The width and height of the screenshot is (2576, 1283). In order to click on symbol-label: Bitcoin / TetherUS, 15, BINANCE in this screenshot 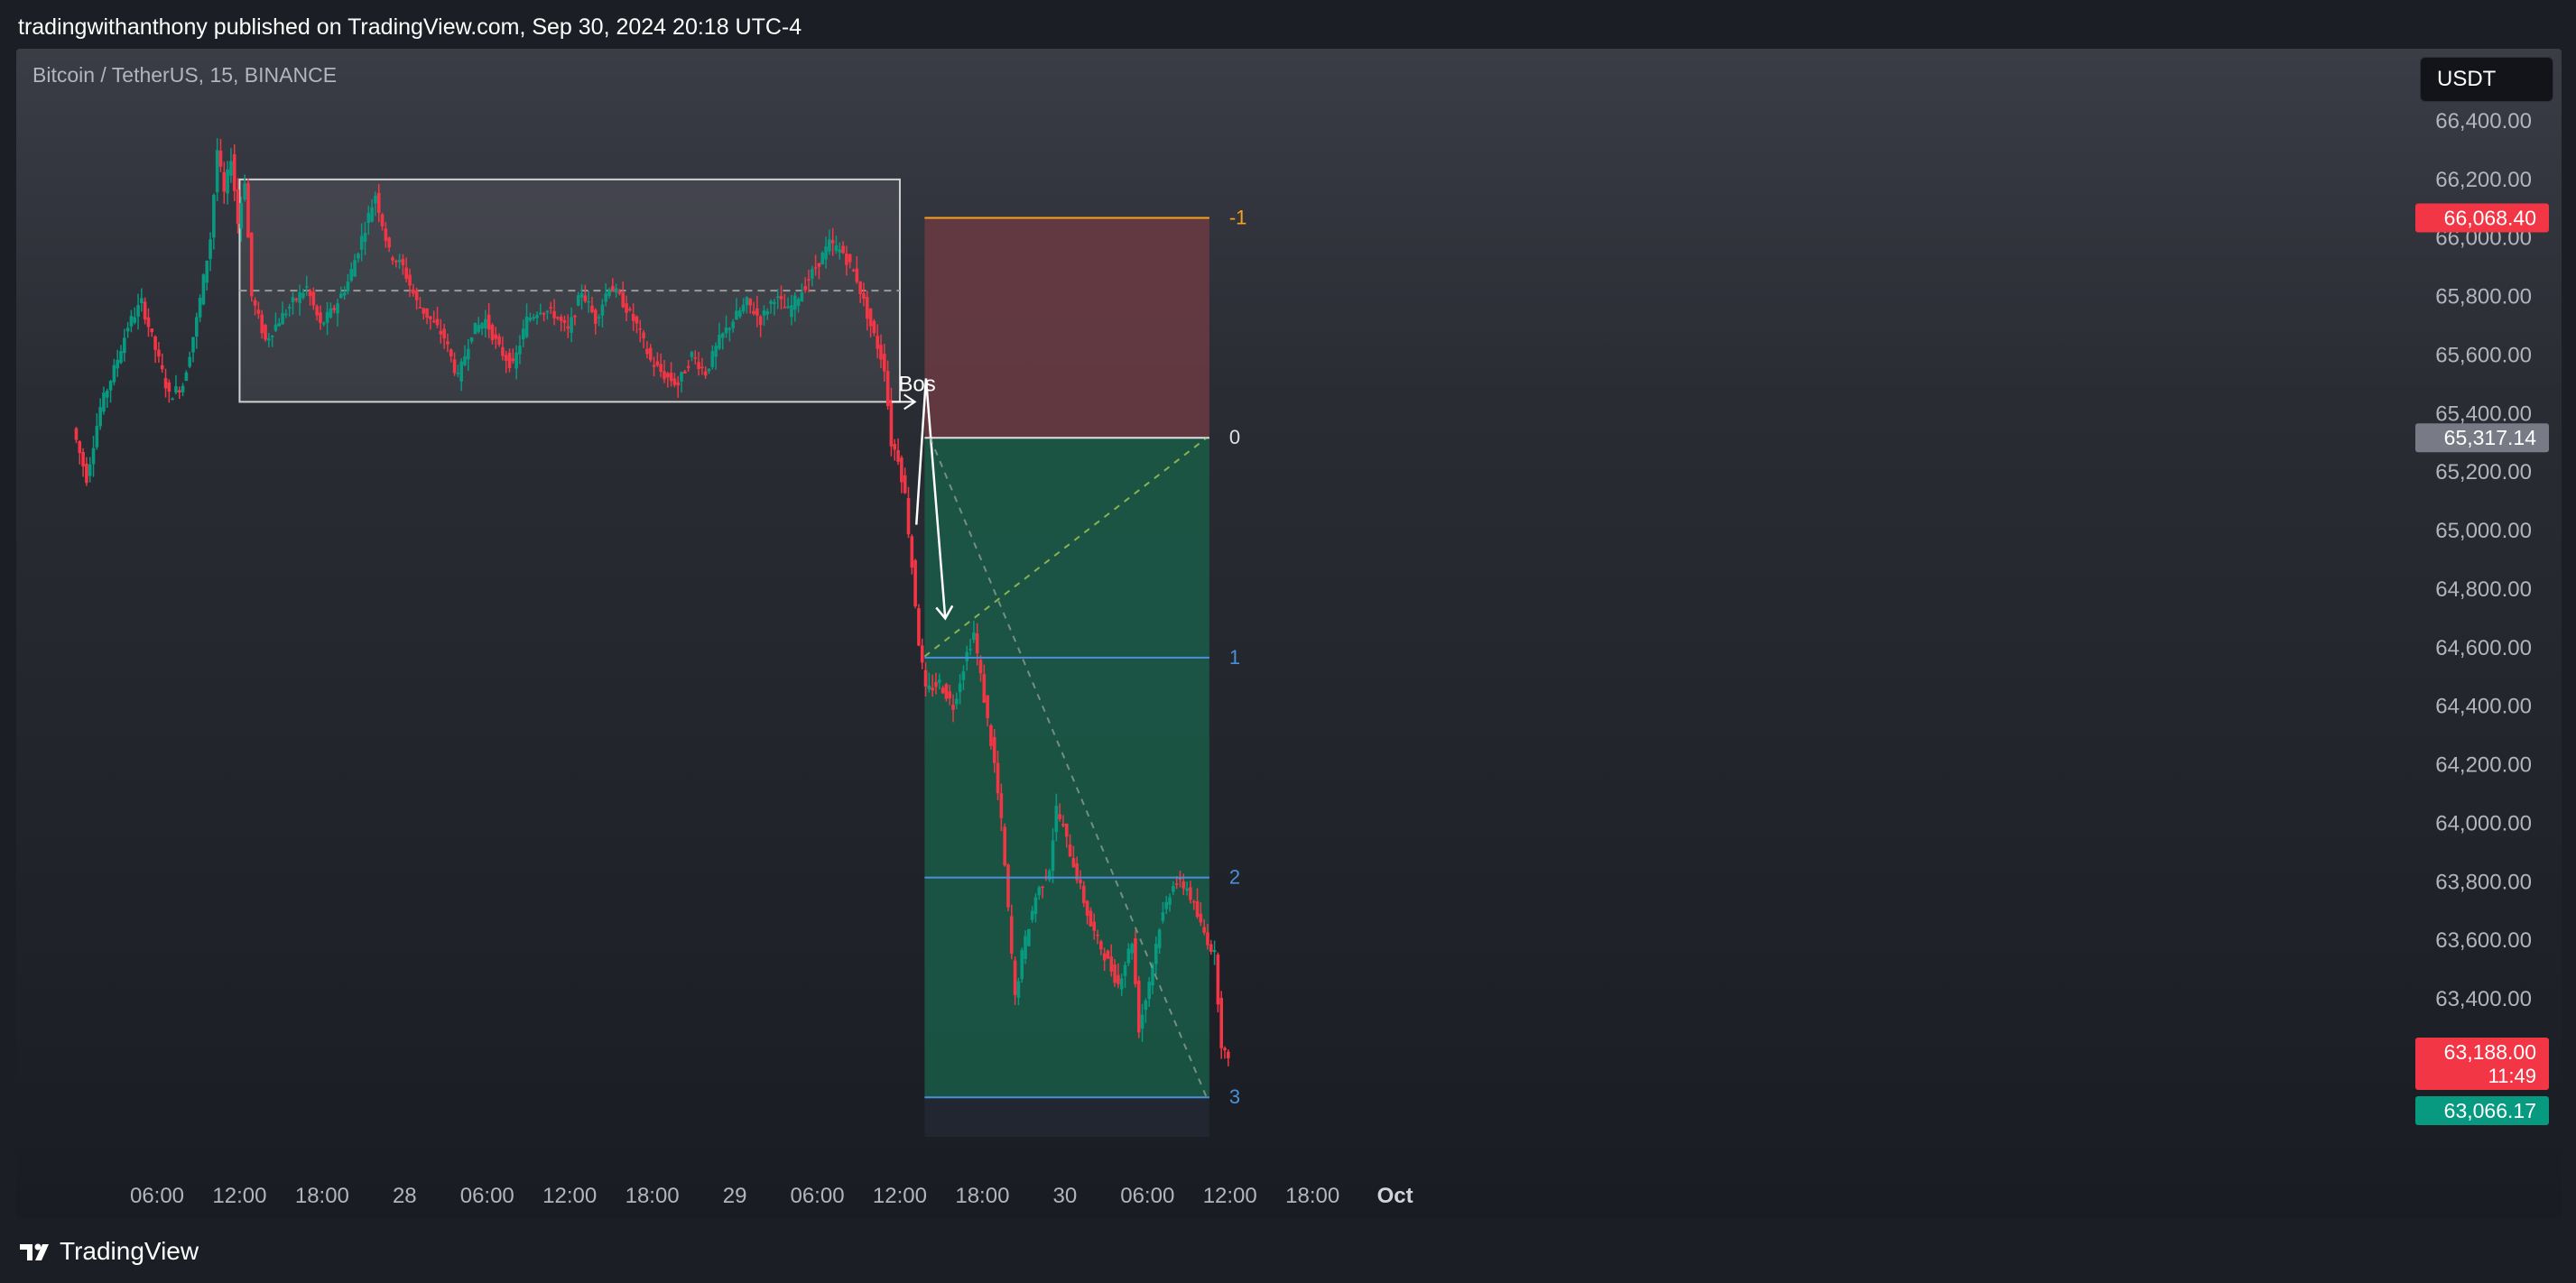, I will do `click(185, 75)`.